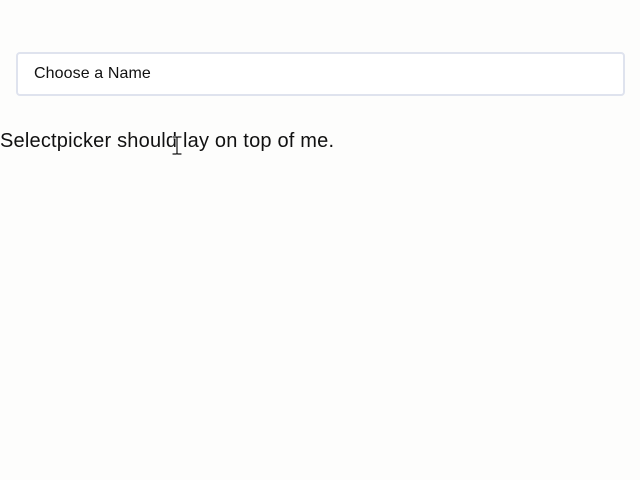  I want to click on selectpicker-placeholder: Choose a Name, so click(92, 73).